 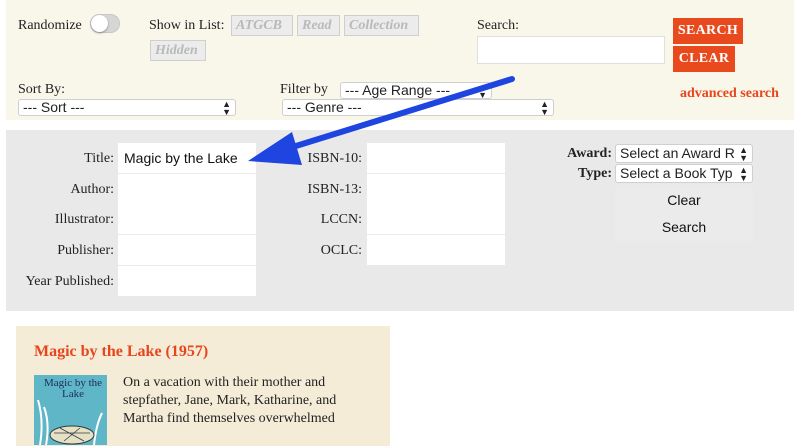 I want to click on annotation-arrow-icon, so click(x=381, y=120).